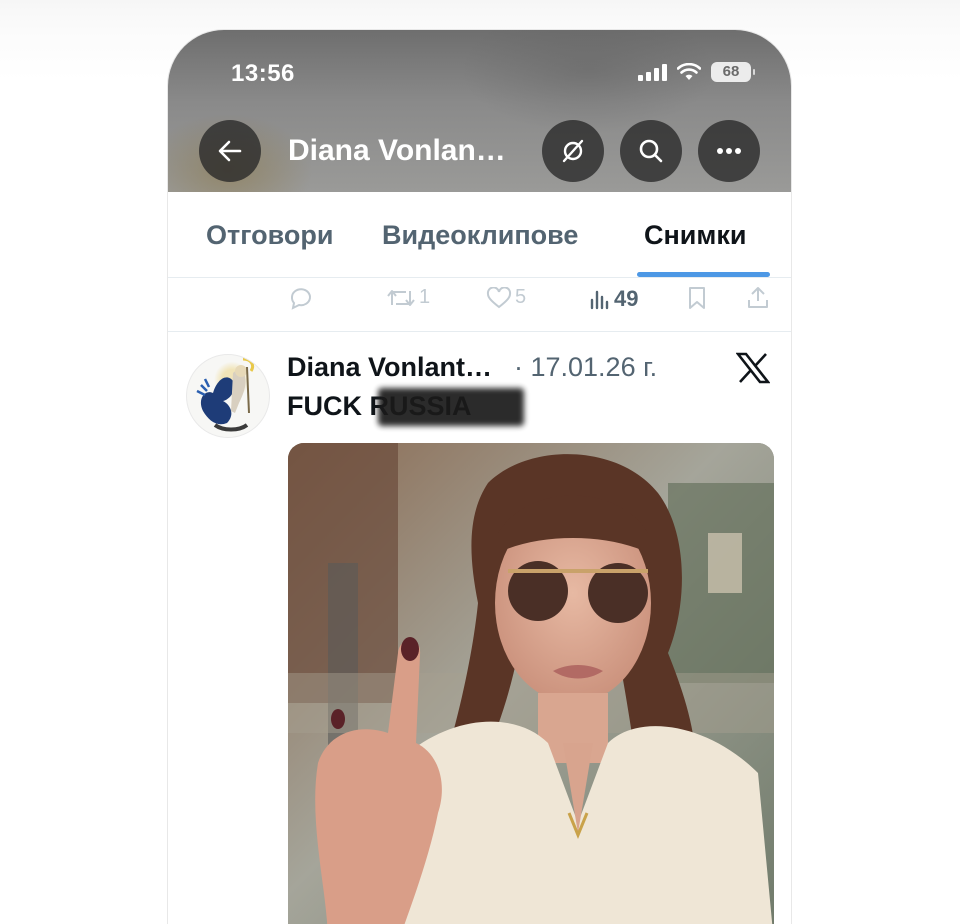  I want to click on more-icon, so click(729, 151).